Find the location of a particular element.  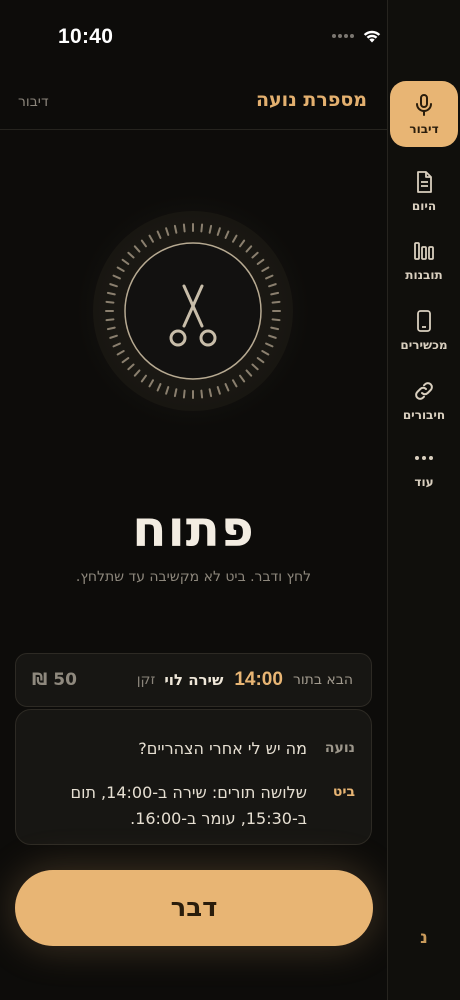

assistant-state: פתוח is located at coordinates (193, 529).